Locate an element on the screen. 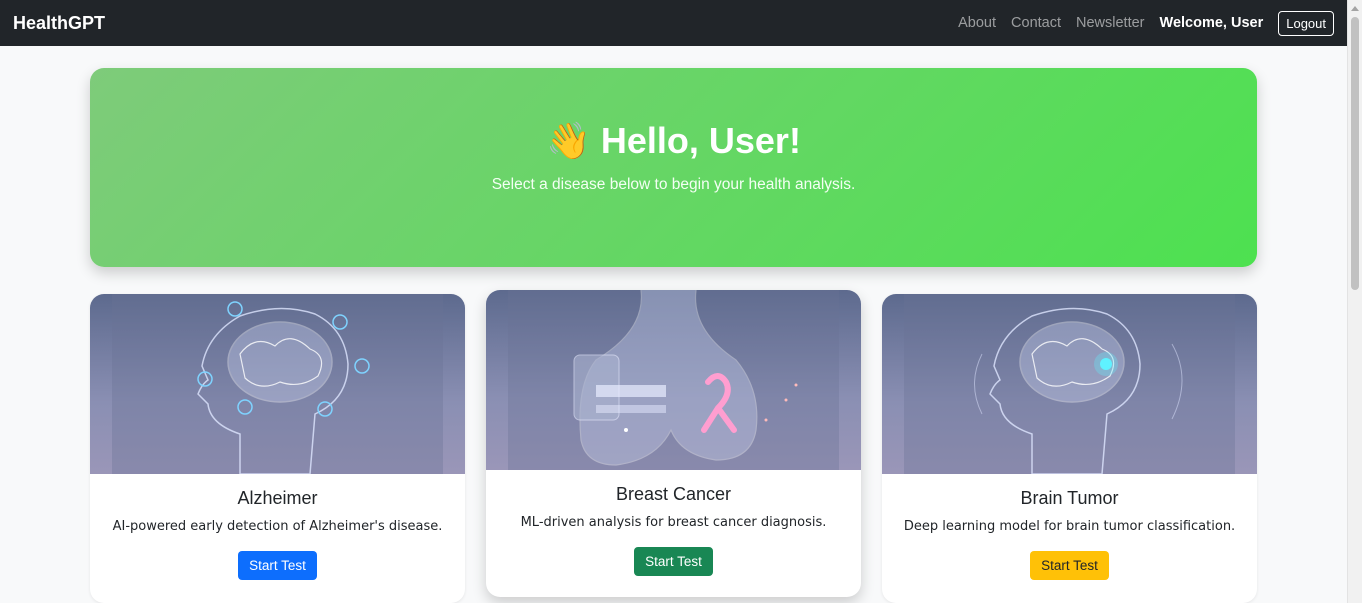 The width and height of the screenshot is (1362, 603). welcome-text: Welcome, User is located at coordinates (1212, 23).